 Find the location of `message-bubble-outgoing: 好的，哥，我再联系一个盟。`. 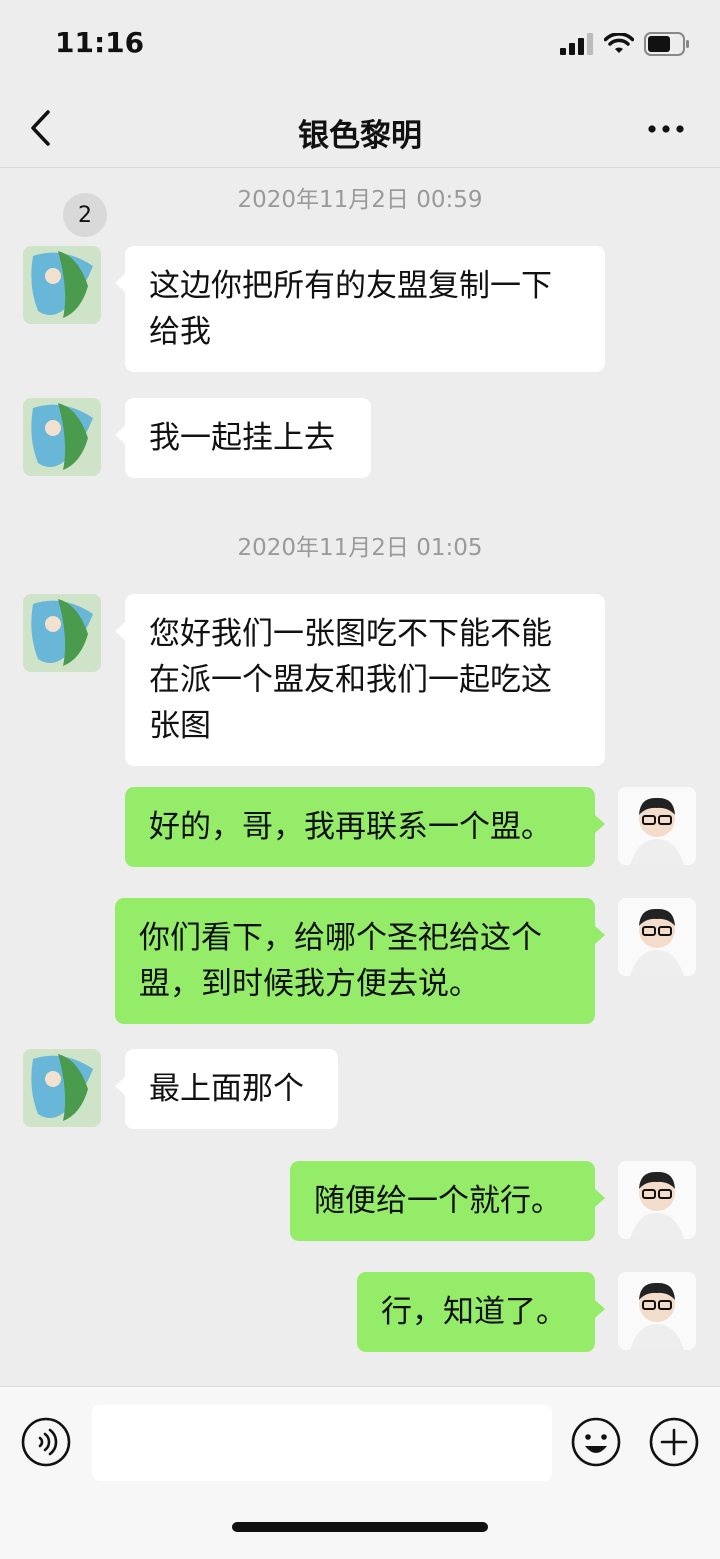

message-bubble-outgoing: 好的，哥，我再联系一个盟。 is located at coordinates (365, 827).